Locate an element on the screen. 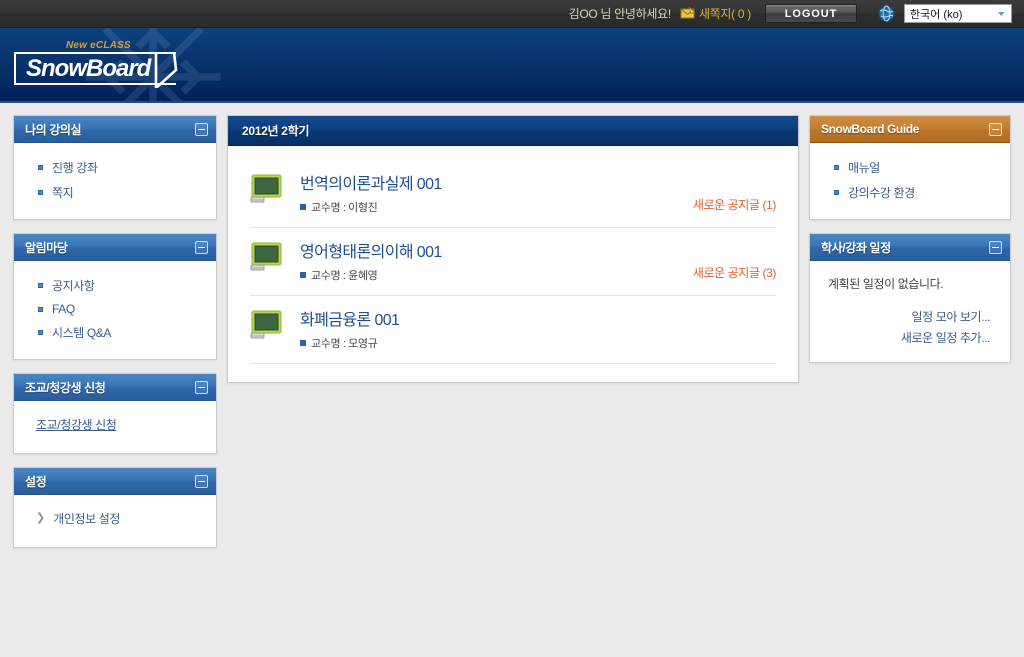  panel-title: 학사/강좌 일정 is located at coordinates (856, 247).